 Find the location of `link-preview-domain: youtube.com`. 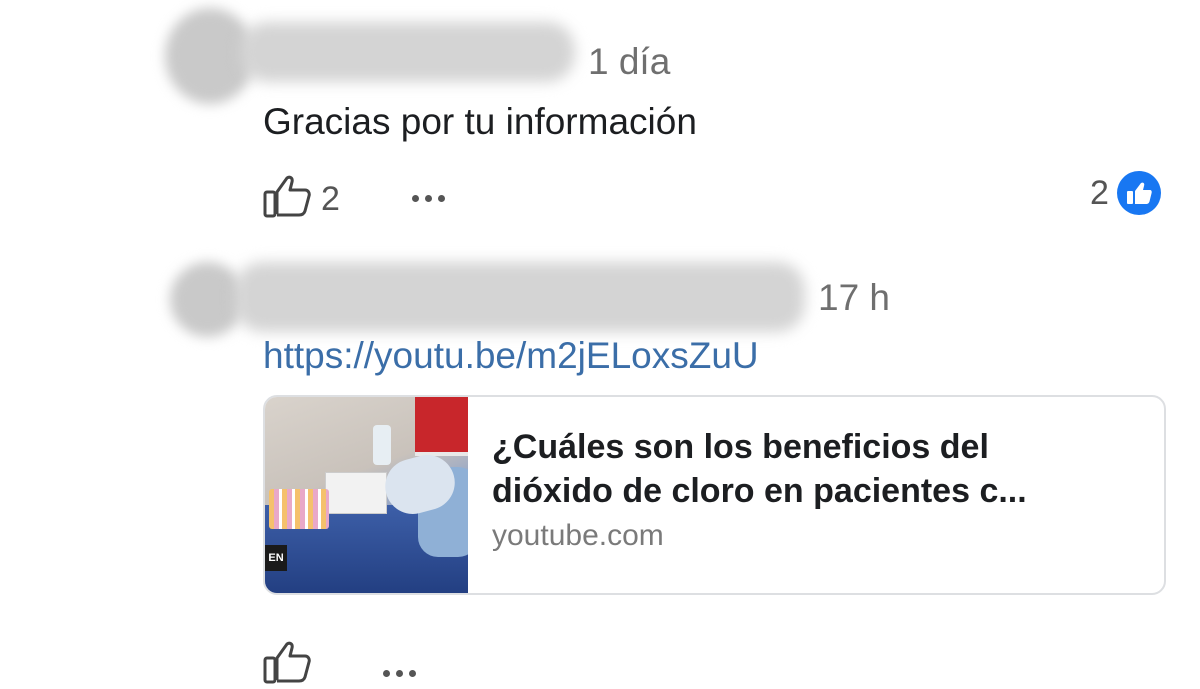

link-preview-domain: youtube.com is located at coordinates (578, 535).